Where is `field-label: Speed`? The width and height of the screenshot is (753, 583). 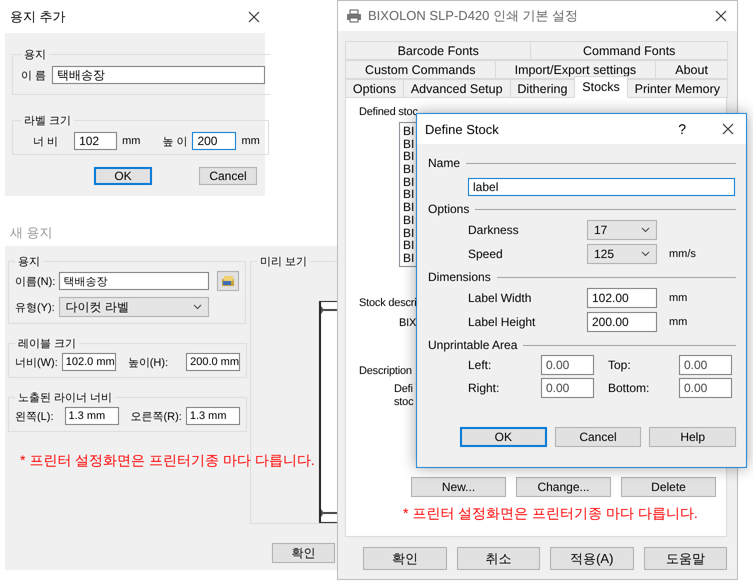 field-label: Speed is located at coordinates (486, 254).